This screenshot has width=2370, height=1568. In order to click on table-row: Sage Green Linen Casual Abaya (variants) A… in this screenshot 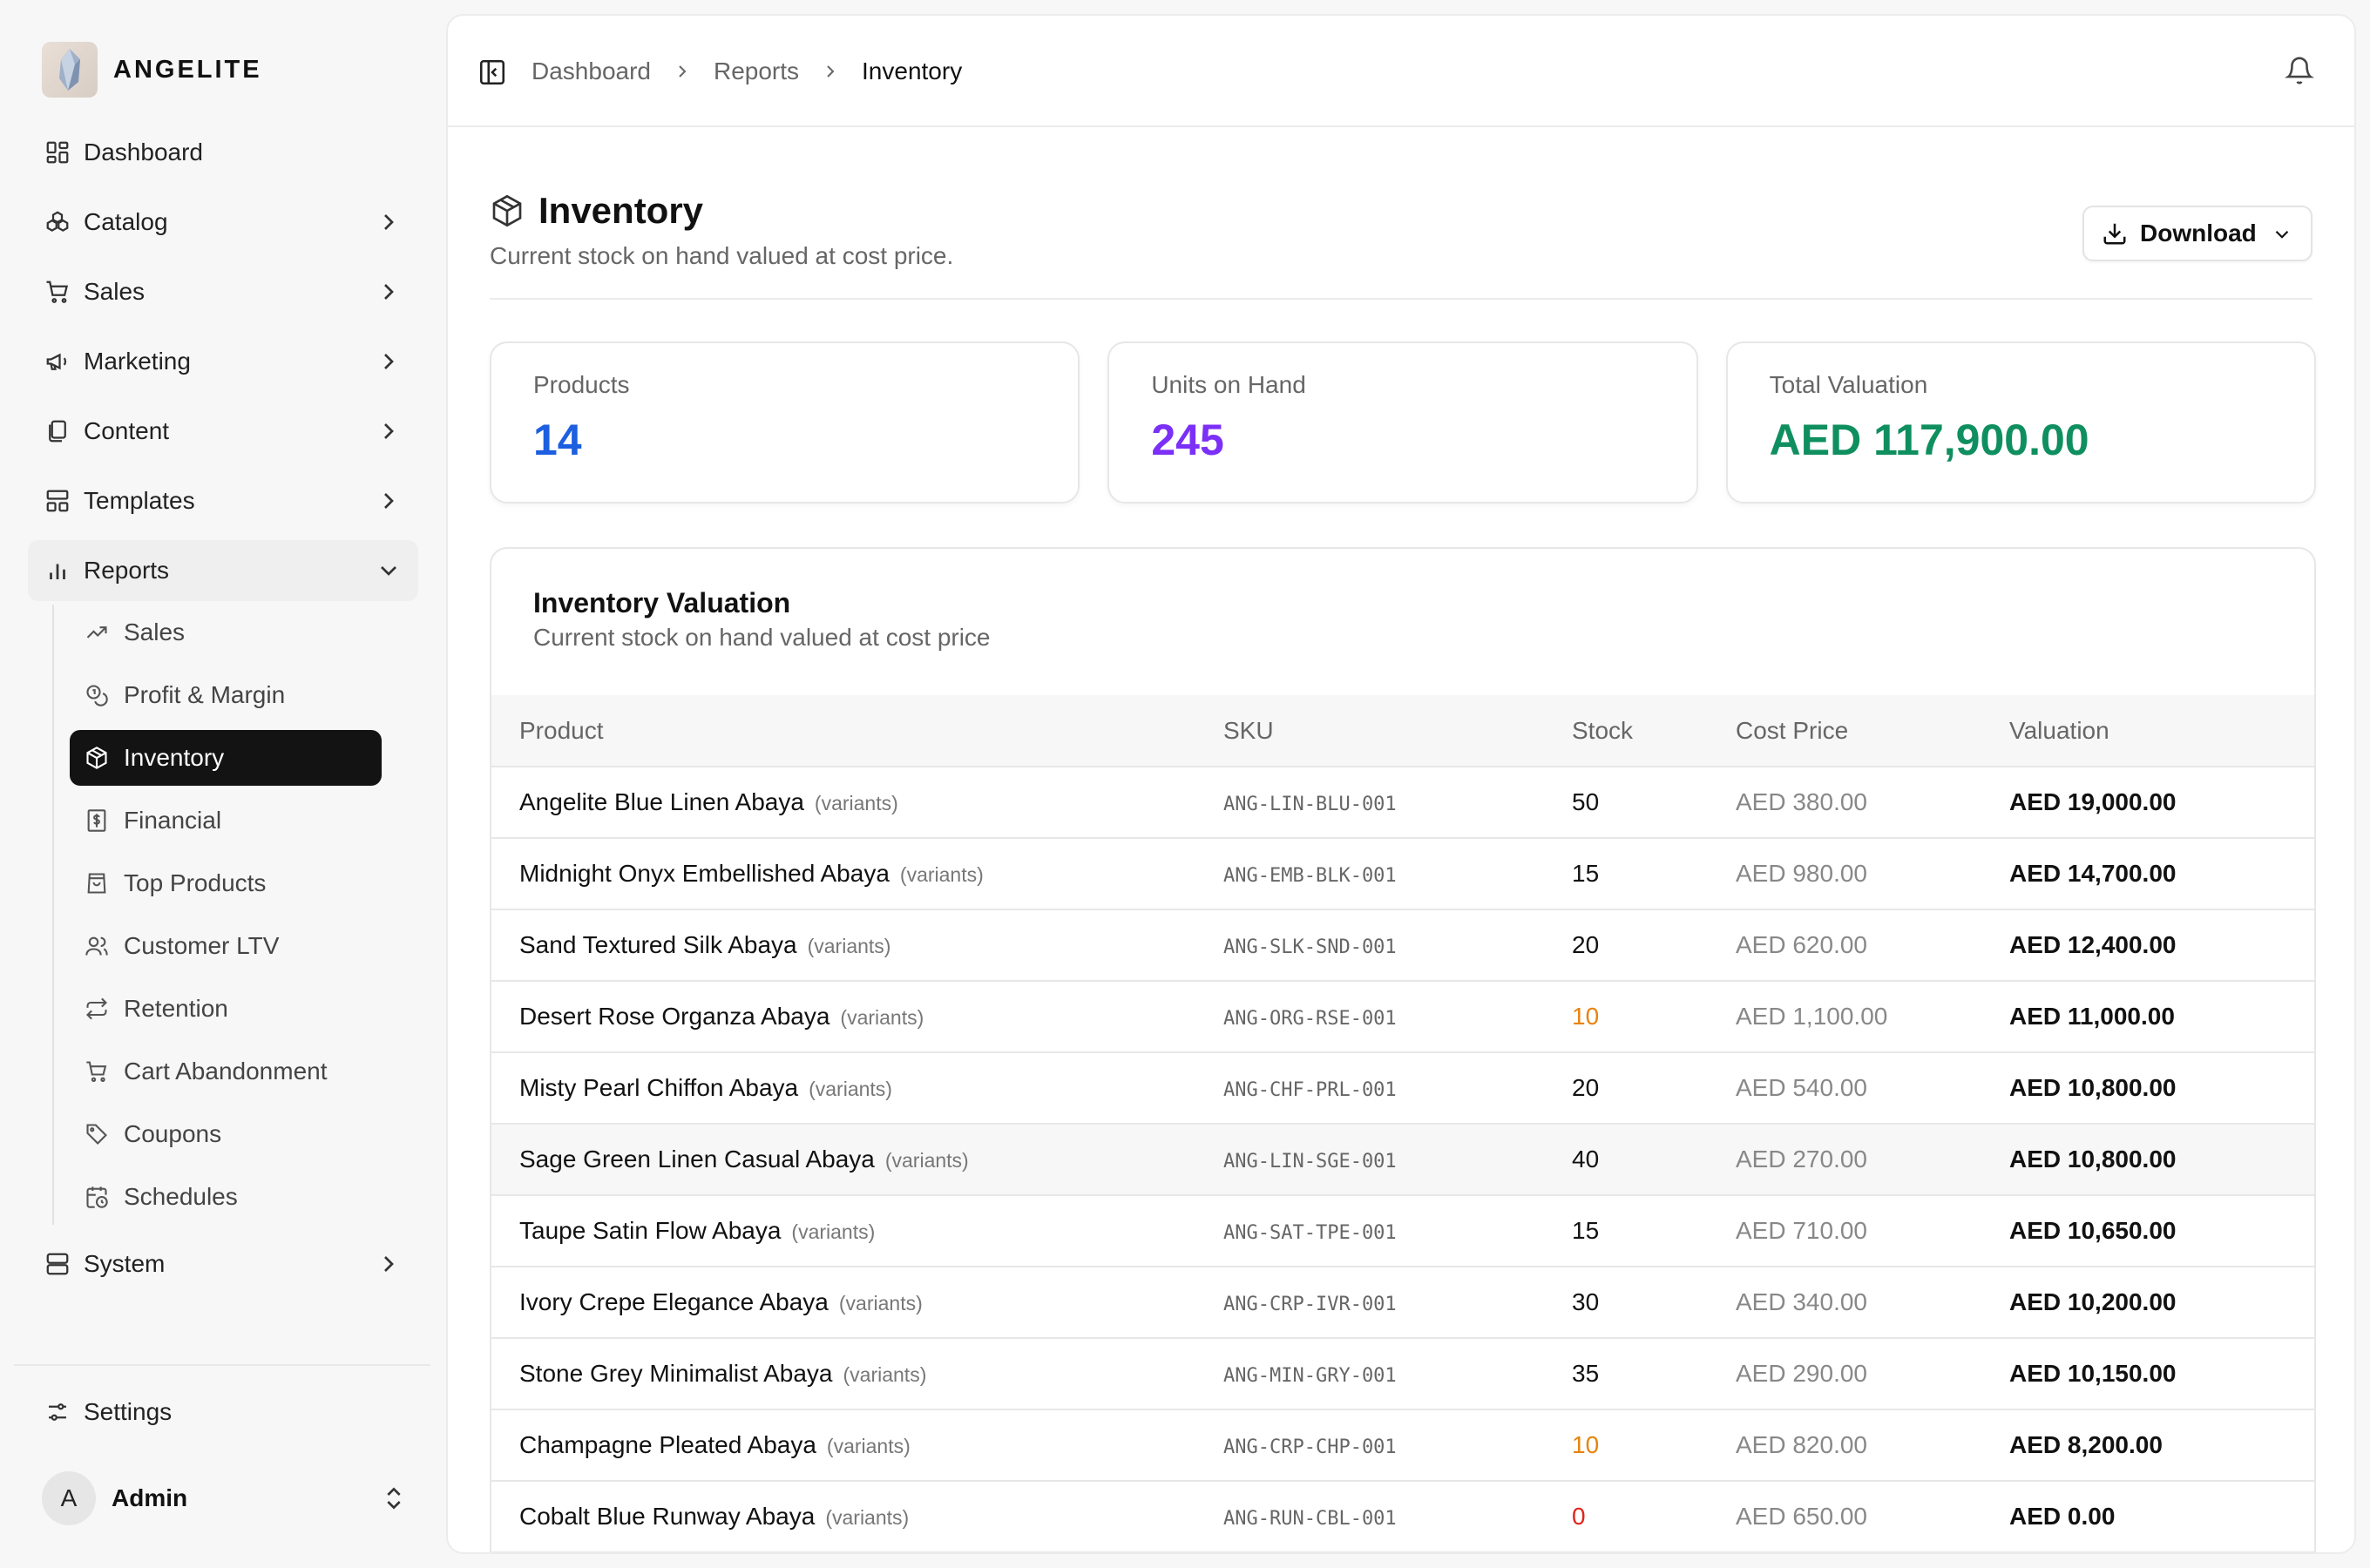, I will do `click(1402, 1160)`.